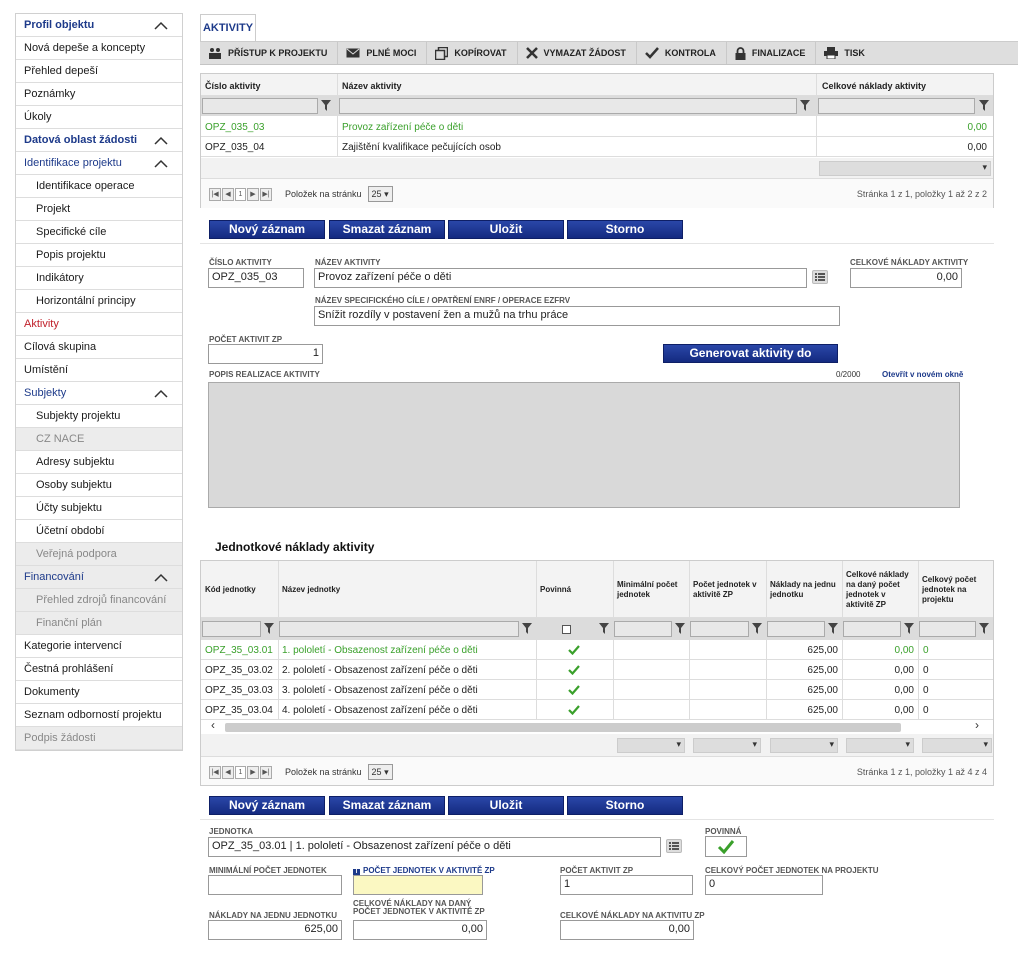  What do you see at coordinates (99, 439) in the screenshot?
I see `sidebar-item: CZ NACE` at bounding box center [99, 439].